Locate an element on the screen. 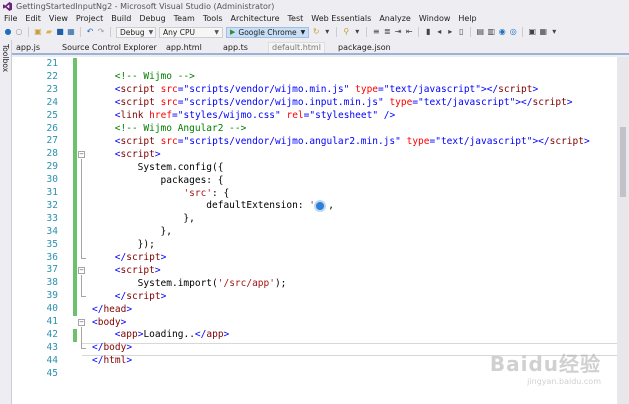  menu-team: Team is located at coordinates (184, 18).